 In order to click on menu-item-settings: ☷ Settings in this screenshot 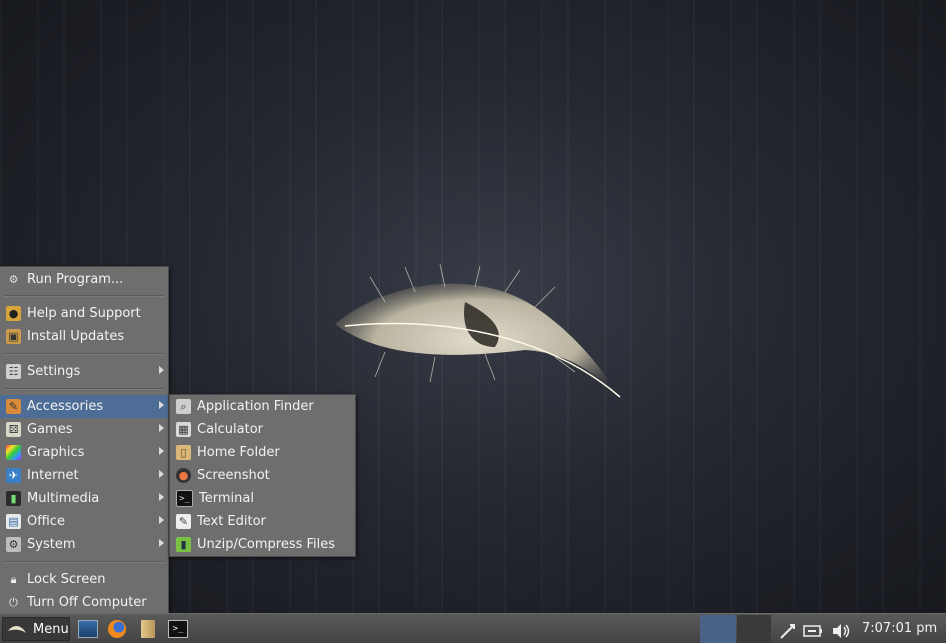, I will do `click(84, 371)`.